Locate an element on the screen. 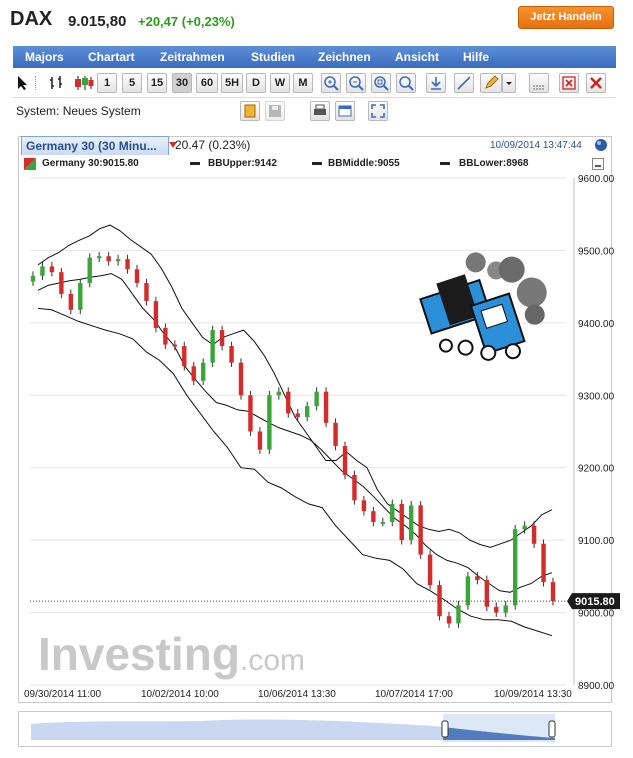 Image resolution: width=633 pixels, height=758 pixels. y-tick-label: 8900.00 is located at coordinates (596, 686).